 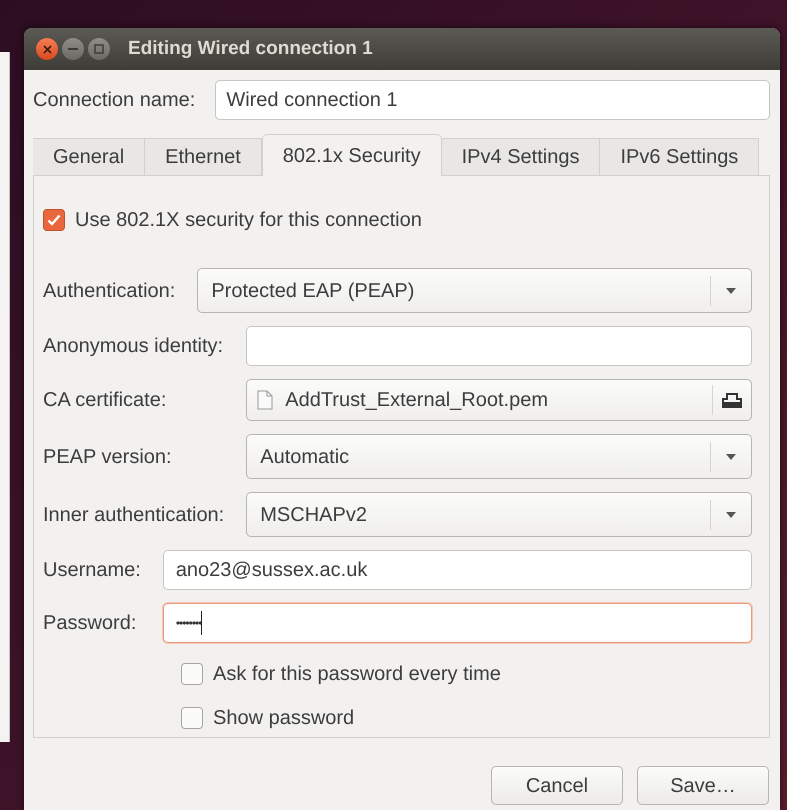 I want to click on password-field: ••••••••, so click(x=457, y=623).